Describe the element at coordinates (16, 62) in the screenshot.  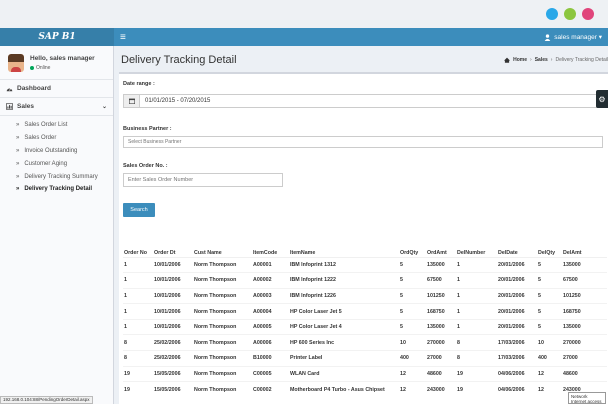
I see `avatar` at that location.